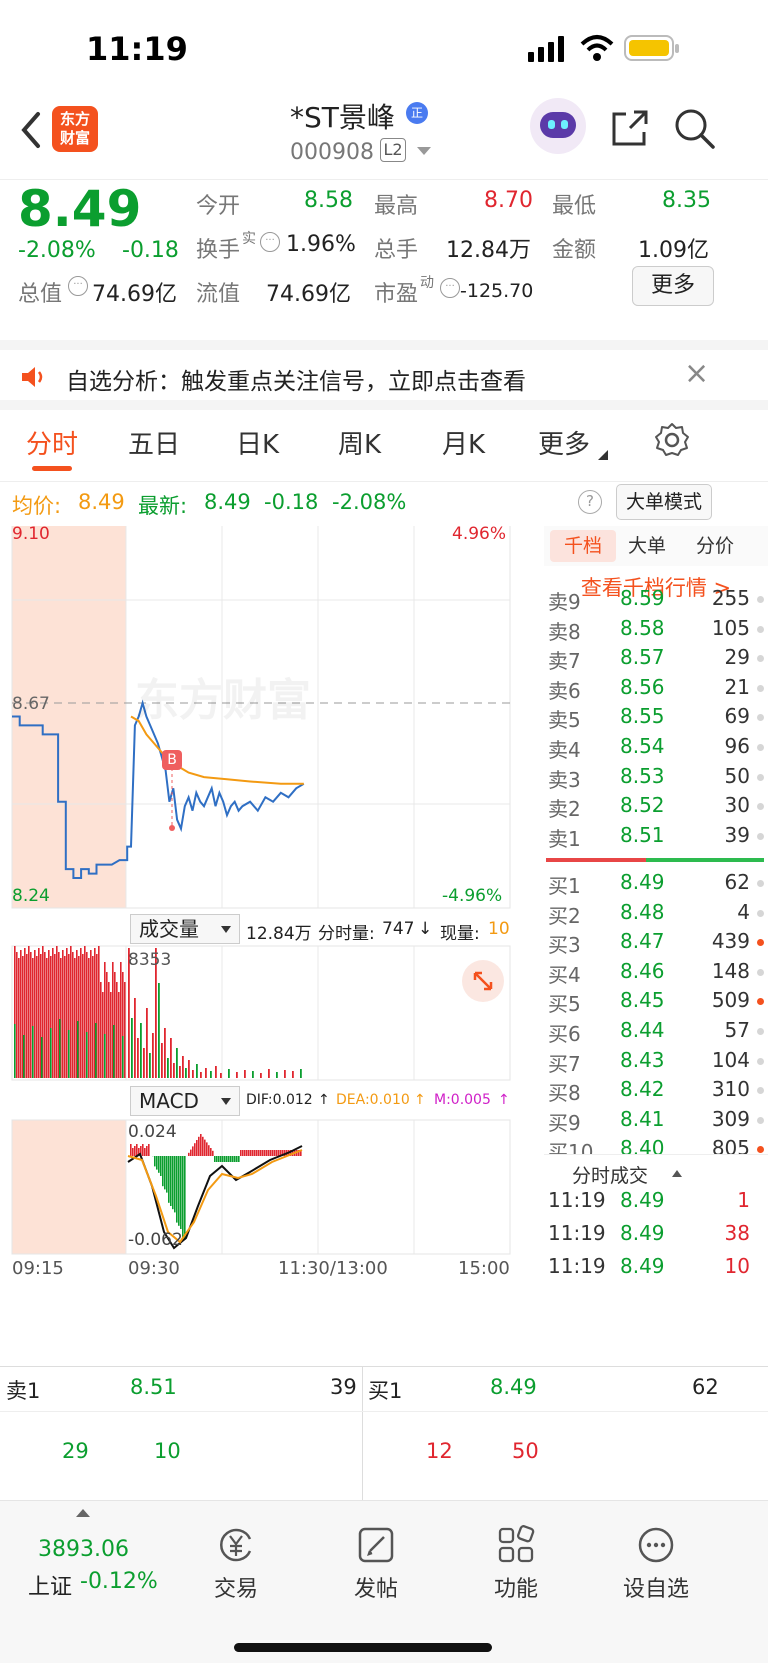  Describe the element at coordinates (236, 1552) in the screenshot. I see `tab-trade: 交易` at that location.